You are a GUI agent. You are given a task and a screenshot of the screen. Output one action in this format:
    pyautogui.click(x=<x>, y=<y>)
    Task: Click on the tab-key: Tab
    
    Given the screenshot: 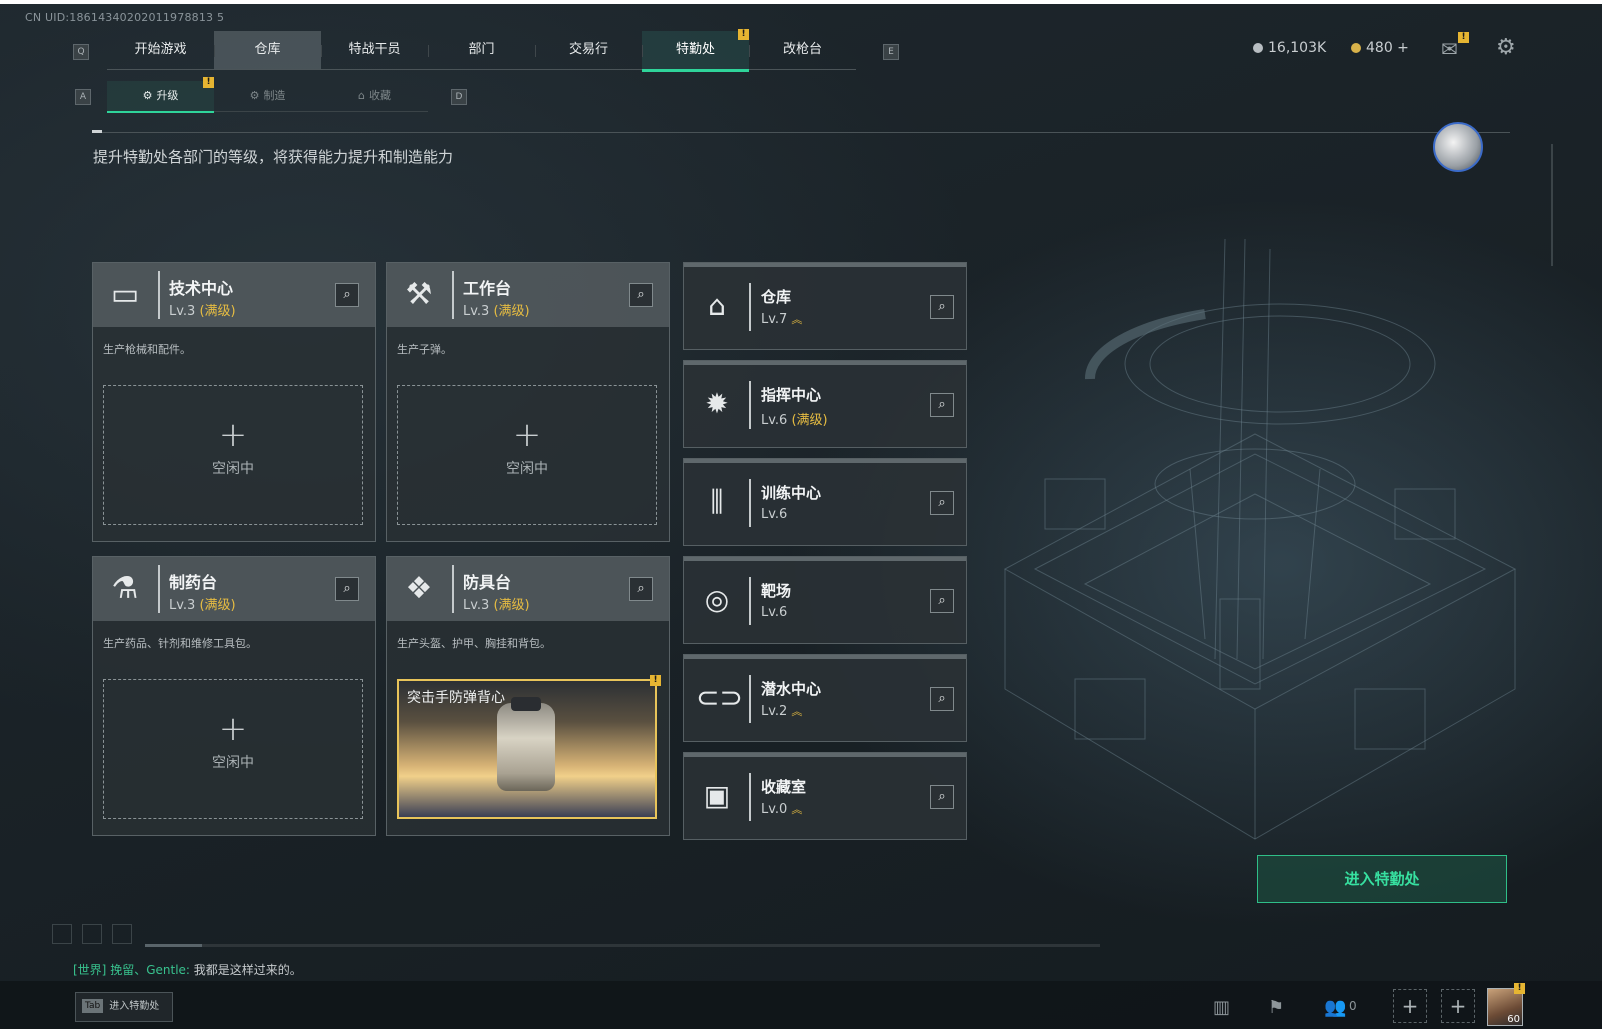 What is the action you would take?
    pyautogui.click(x=93, y=1006)
    